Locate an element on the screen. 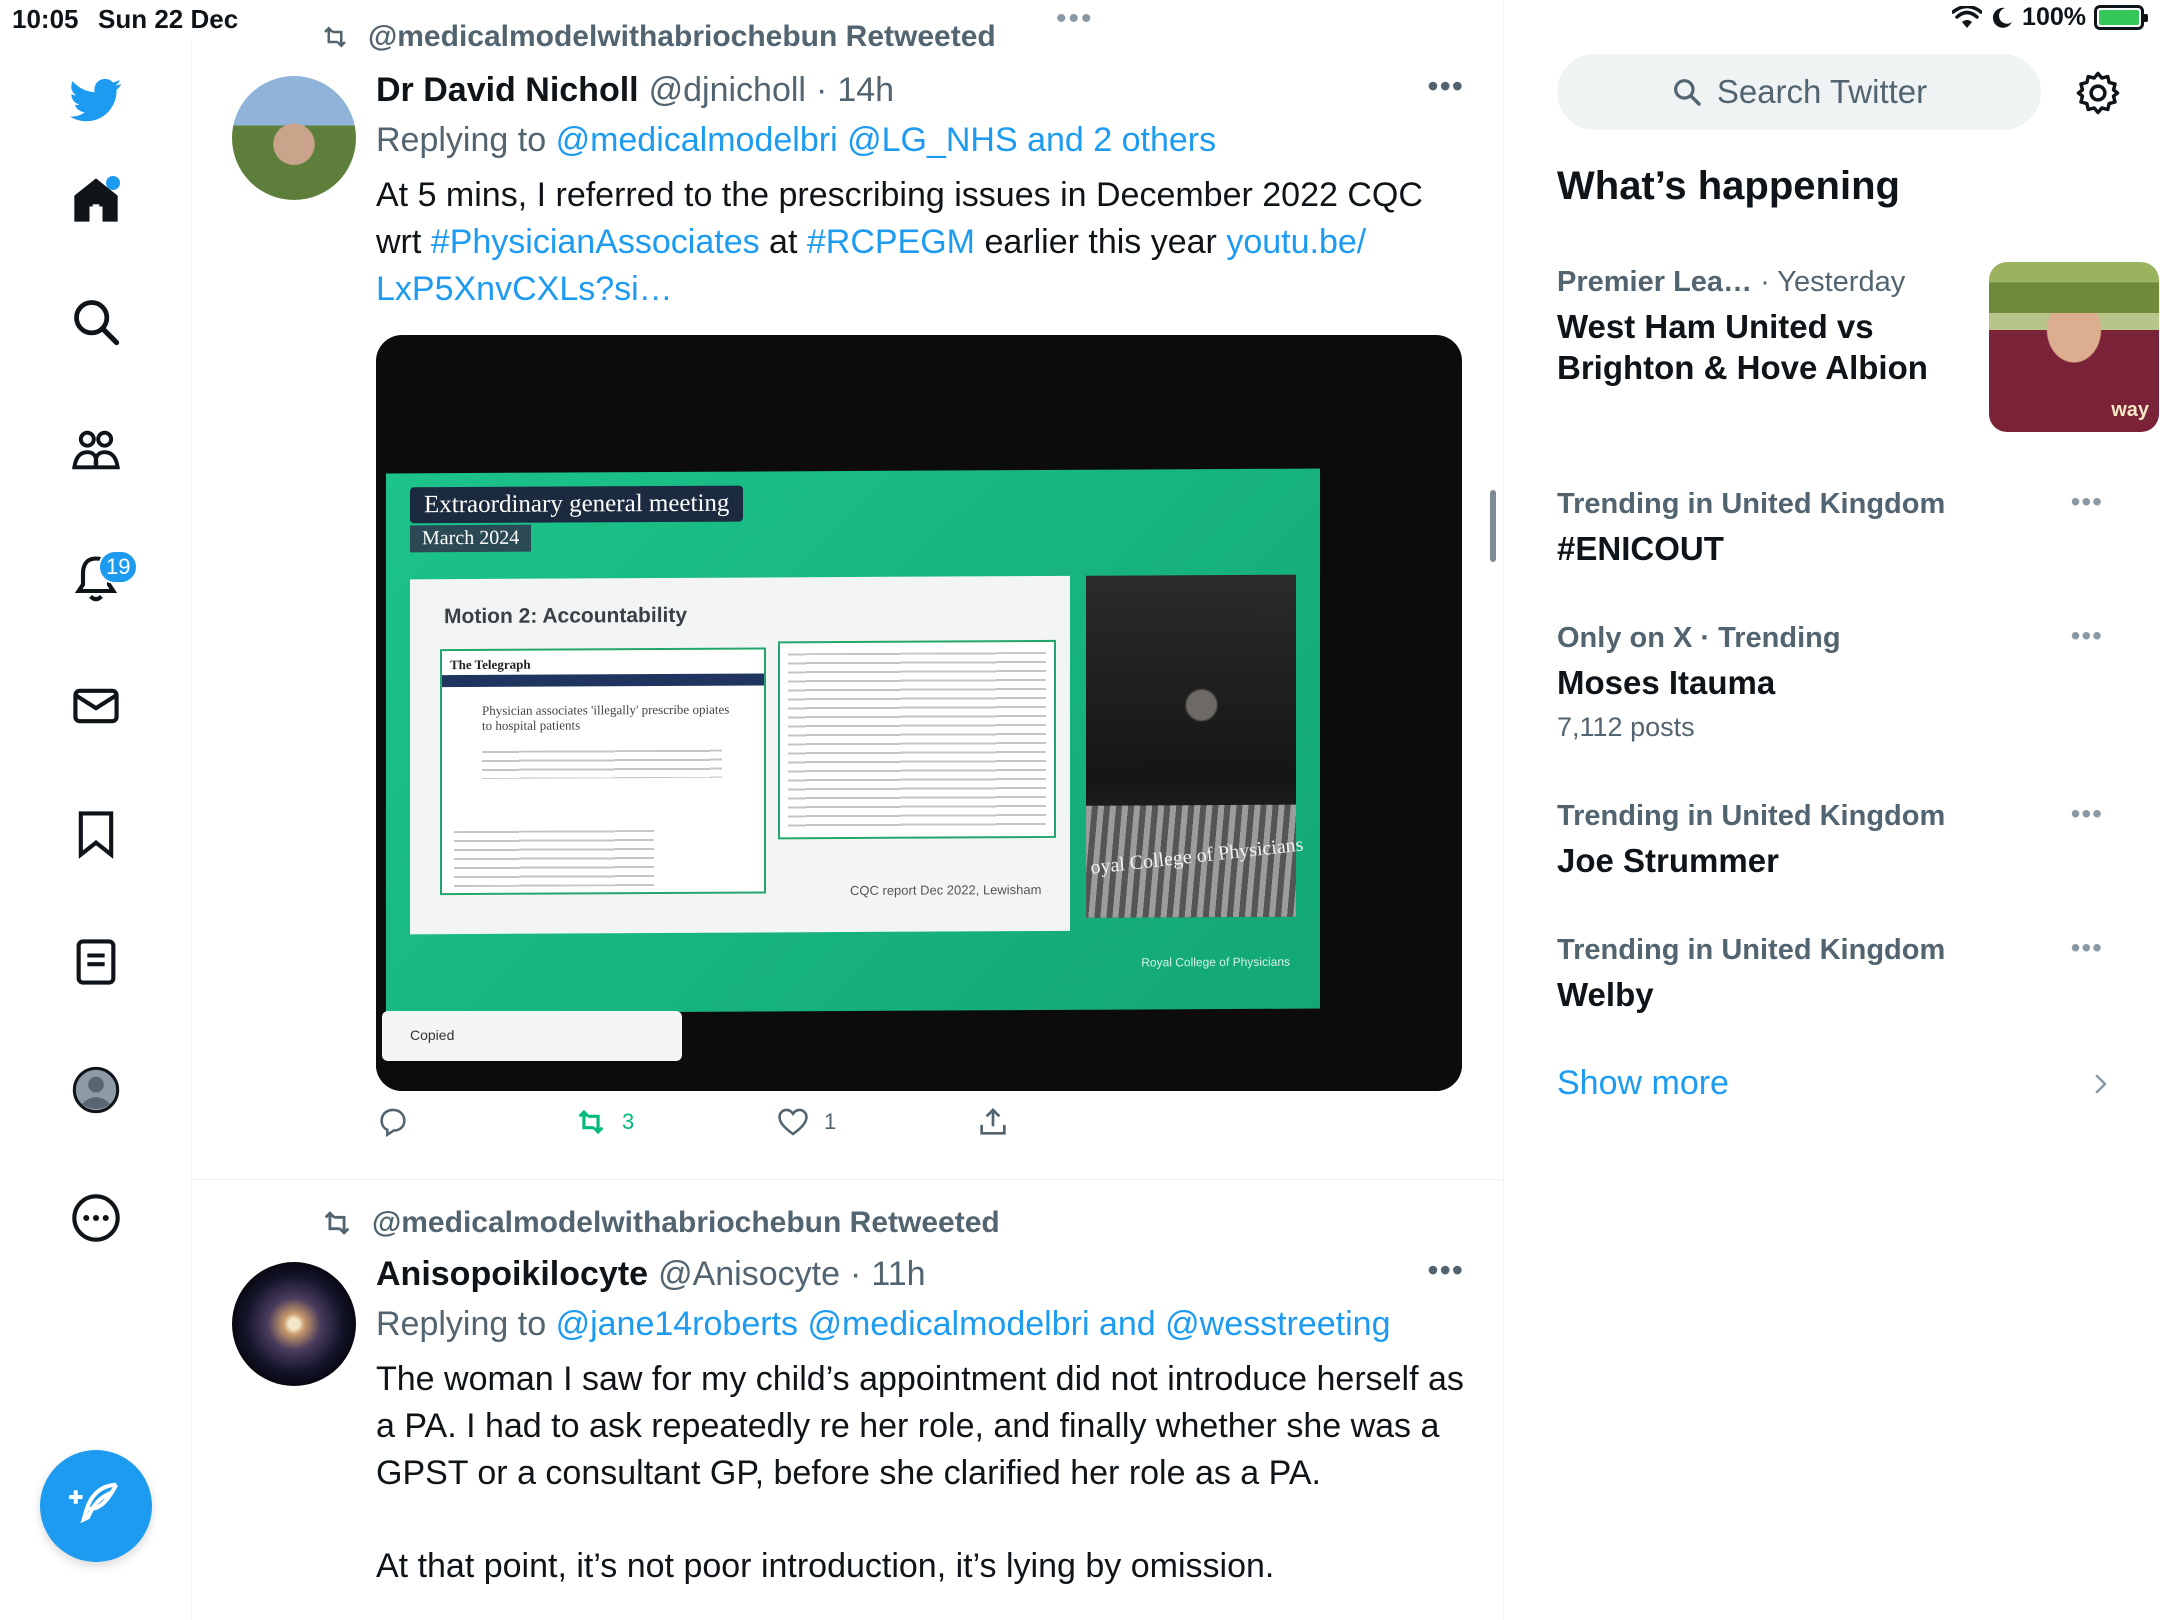 This screenshot has height=1620, width=2160. retweet-icon is located at coordinates (591, 1122).